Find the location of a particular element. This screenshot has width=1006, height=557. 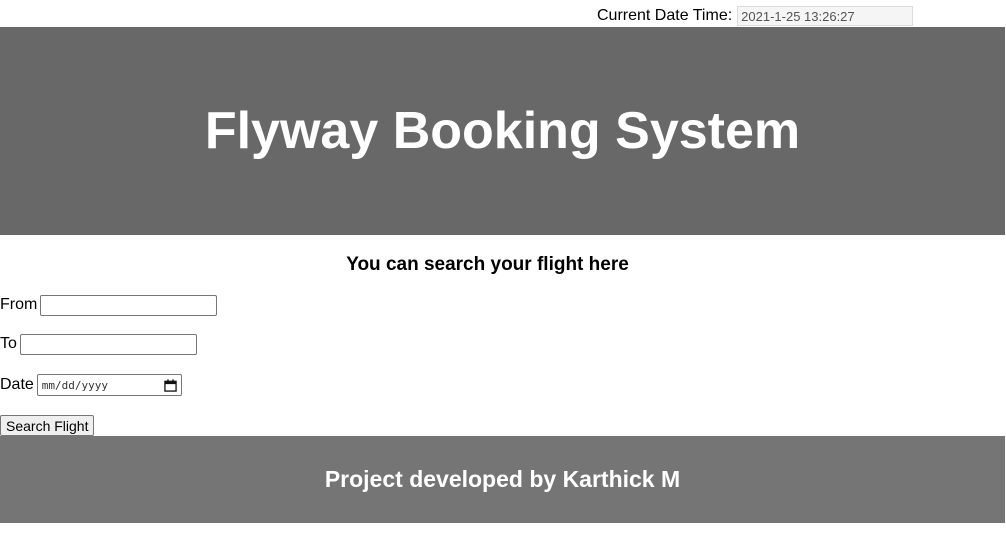

date-input: mm/dd/yyyy is located at coordinates (109, 385).